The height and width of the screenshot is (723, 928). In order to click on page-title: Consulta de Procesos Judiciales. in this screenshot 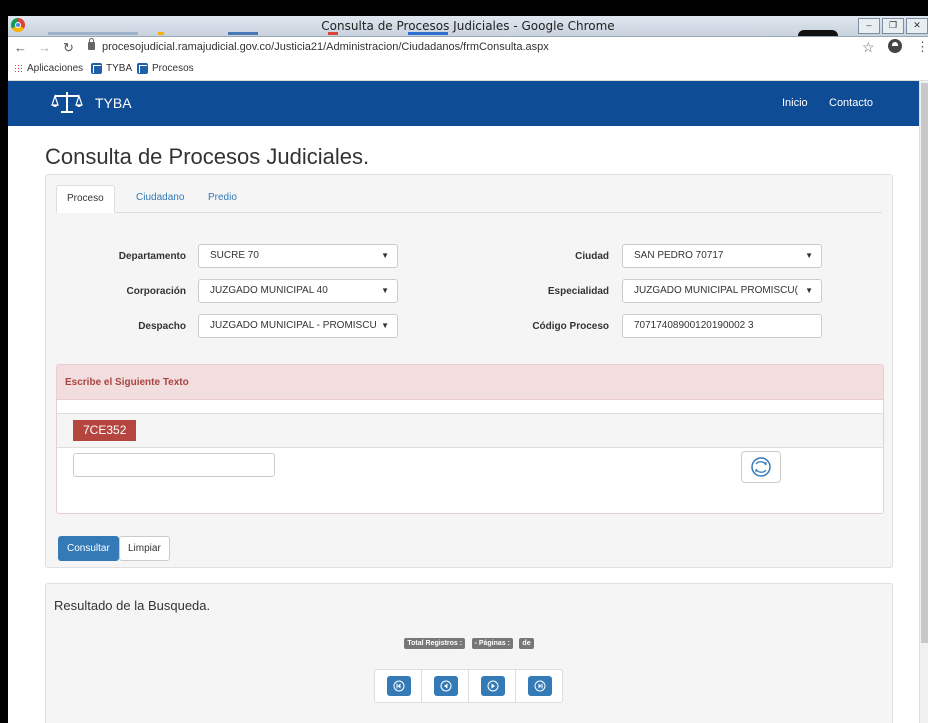, I will do `click(207, 156)`.